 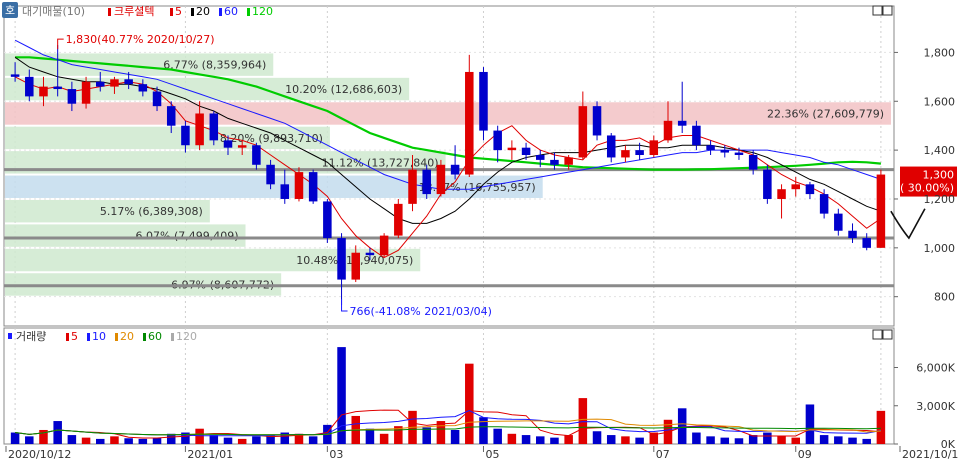 What do you see at coordinates (262, 11) in the screenshot?
I see `price-legend-ma: 120` at bounding box center [262, 11].